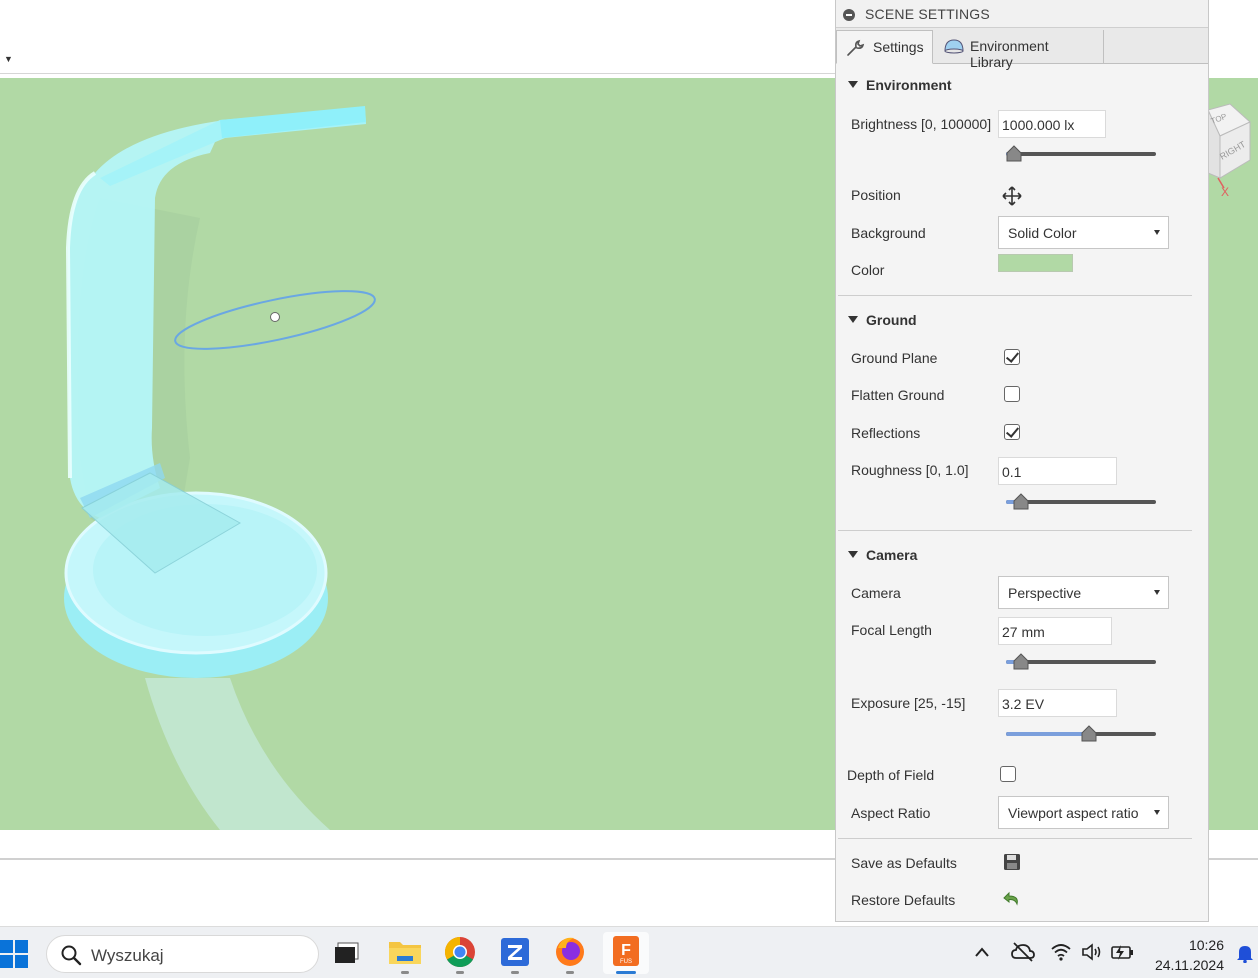 The height and width of the screenshot is (978, 1258). What do you see at coordinates (882, 555) in the screenshot?
I see `camera-section-header: Camera` at bounding box center [882, 555].